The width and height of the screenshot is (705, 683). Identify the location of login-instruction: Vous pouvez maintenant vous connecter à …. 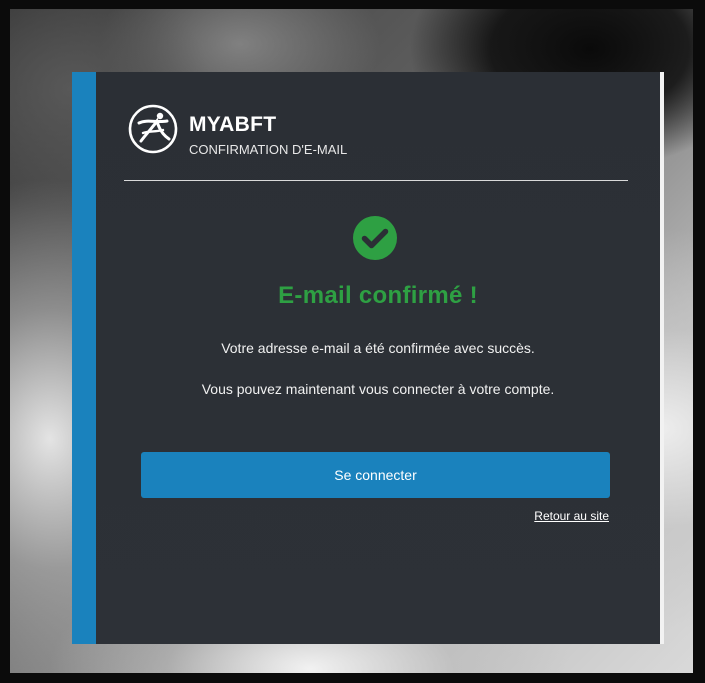
(378, 389).